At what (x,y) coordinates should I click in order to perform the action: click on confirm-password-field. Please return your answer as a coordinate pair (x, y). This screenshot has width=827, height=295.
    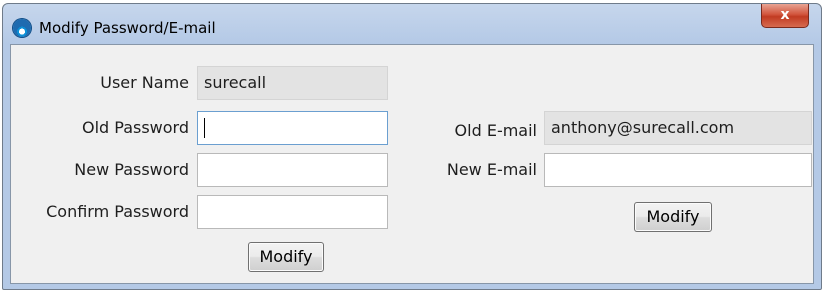
    Looking at the image, I should click on (292, 212).